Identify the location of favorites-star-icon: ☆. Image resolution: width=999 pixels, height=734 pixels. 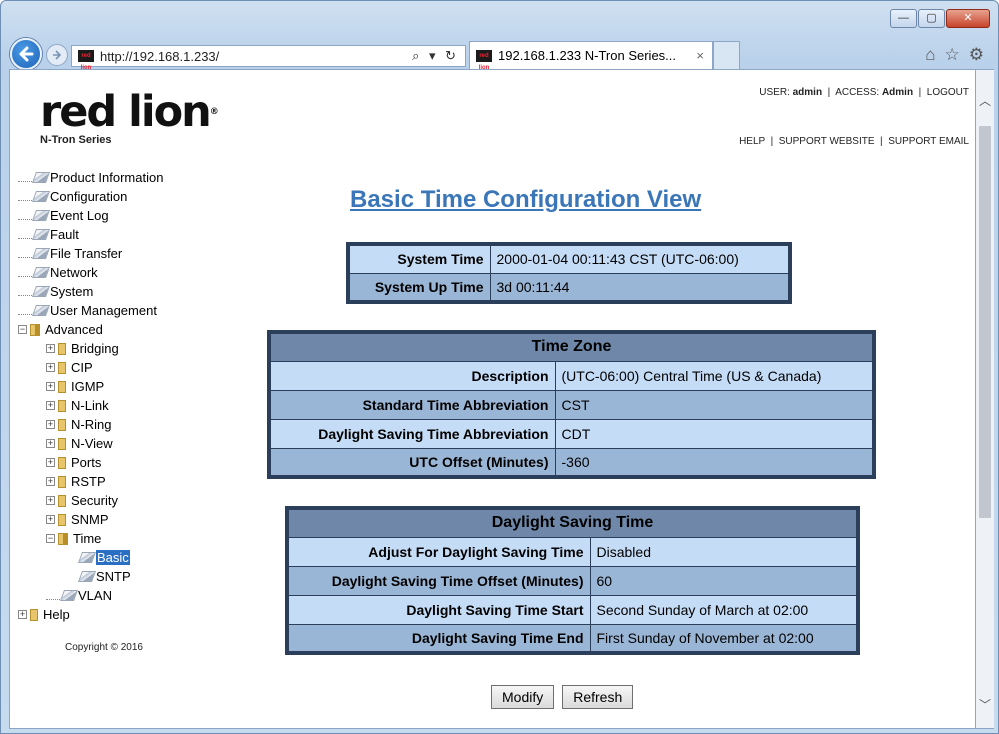
(952, 55).